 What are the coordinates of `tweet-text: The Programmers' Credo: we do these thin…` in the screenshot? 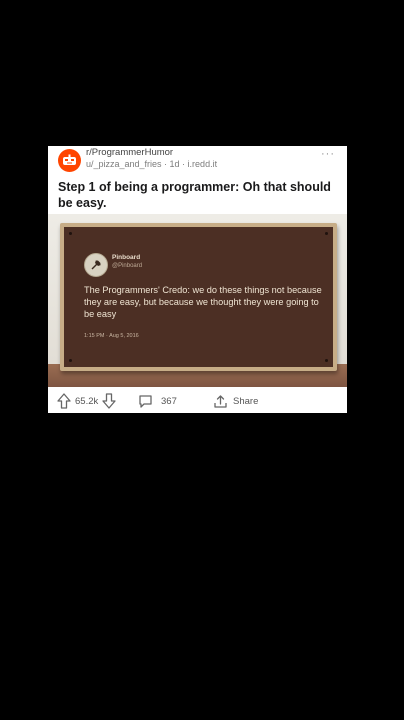 It's located at (203, 302).